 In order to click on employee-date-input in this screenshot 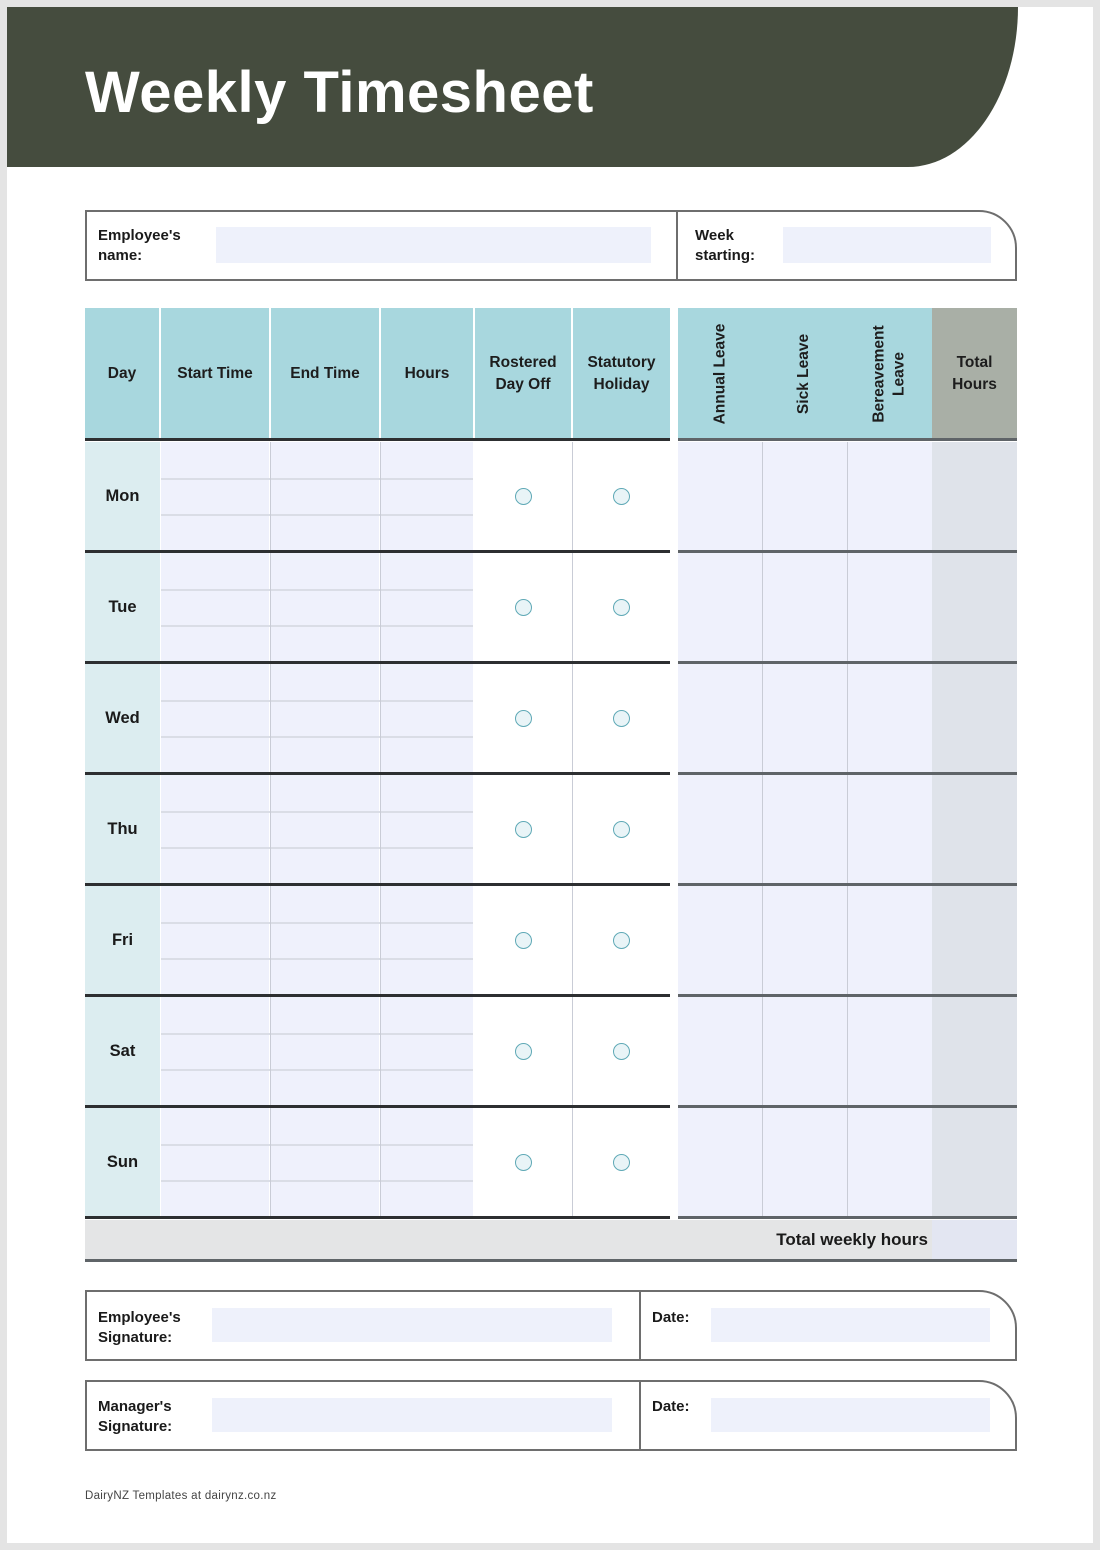, I will do `click(850, 1325)`.